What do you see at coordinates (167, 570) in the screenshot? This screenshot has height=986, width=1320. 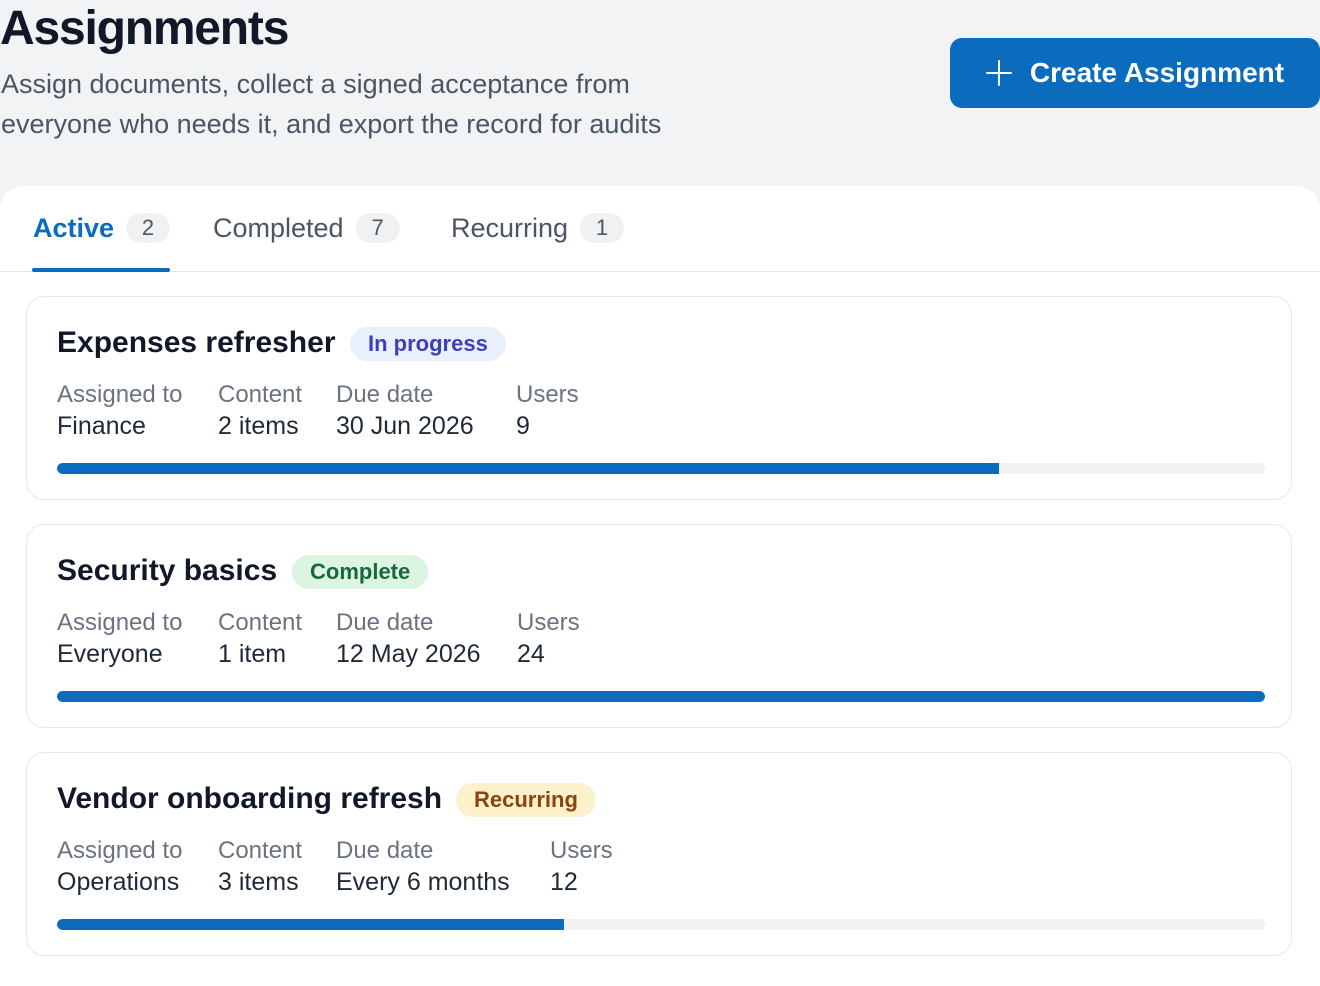 I see `assignment-title: Security basics` at bounding box center [167, 570].